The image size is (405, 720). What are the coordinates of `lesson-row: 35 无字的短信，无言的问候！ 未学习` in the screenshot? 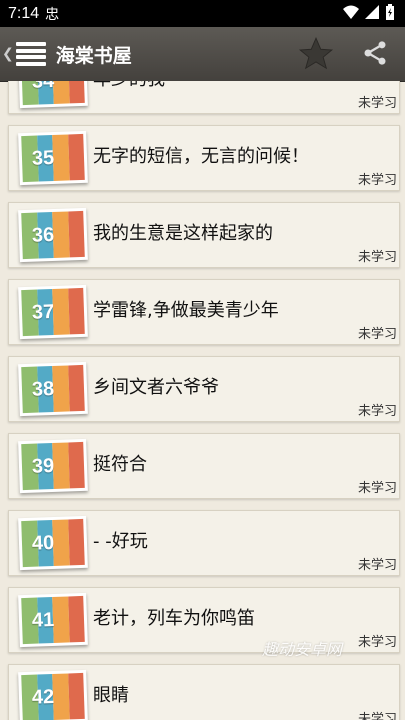 It's located at (204, 158).